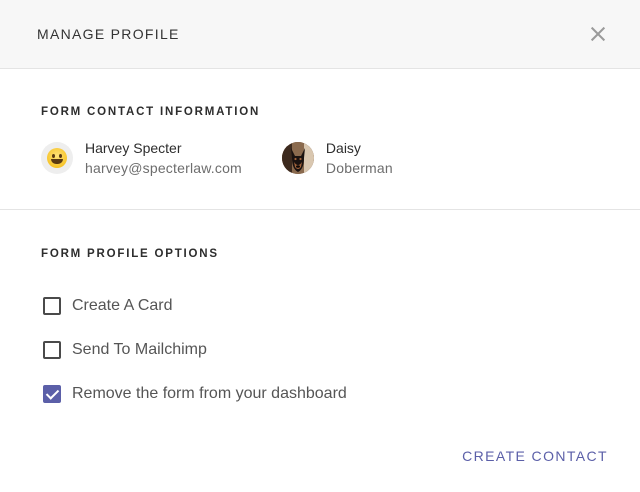 This screenshot has height=492, width=640. I want to click on modal-footer: CREATE CONTACT, so click(535, 457).